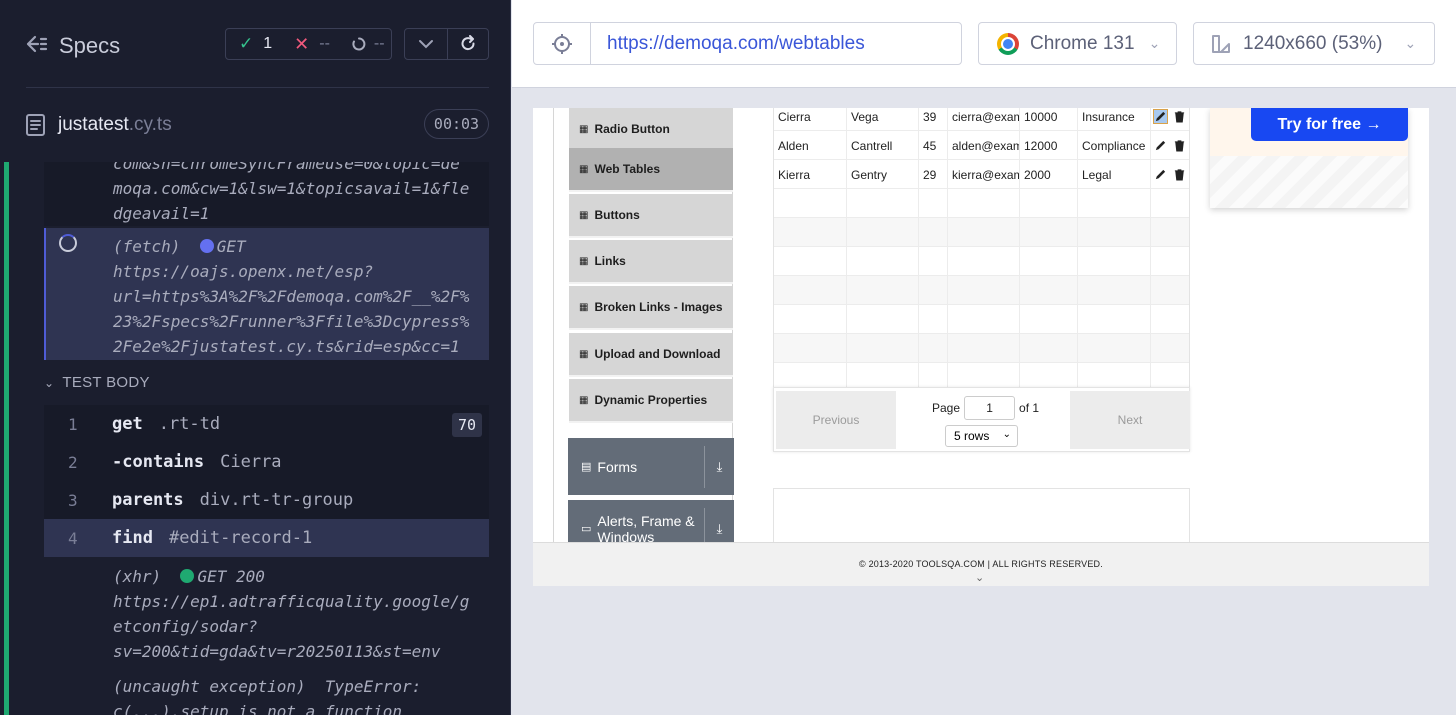 The width and height of the screenshot is (1456, 715). What do you see at coordinates (158, 462) in the screenshot?
I see `command-name: -contains` at bounding box center [158, 462].